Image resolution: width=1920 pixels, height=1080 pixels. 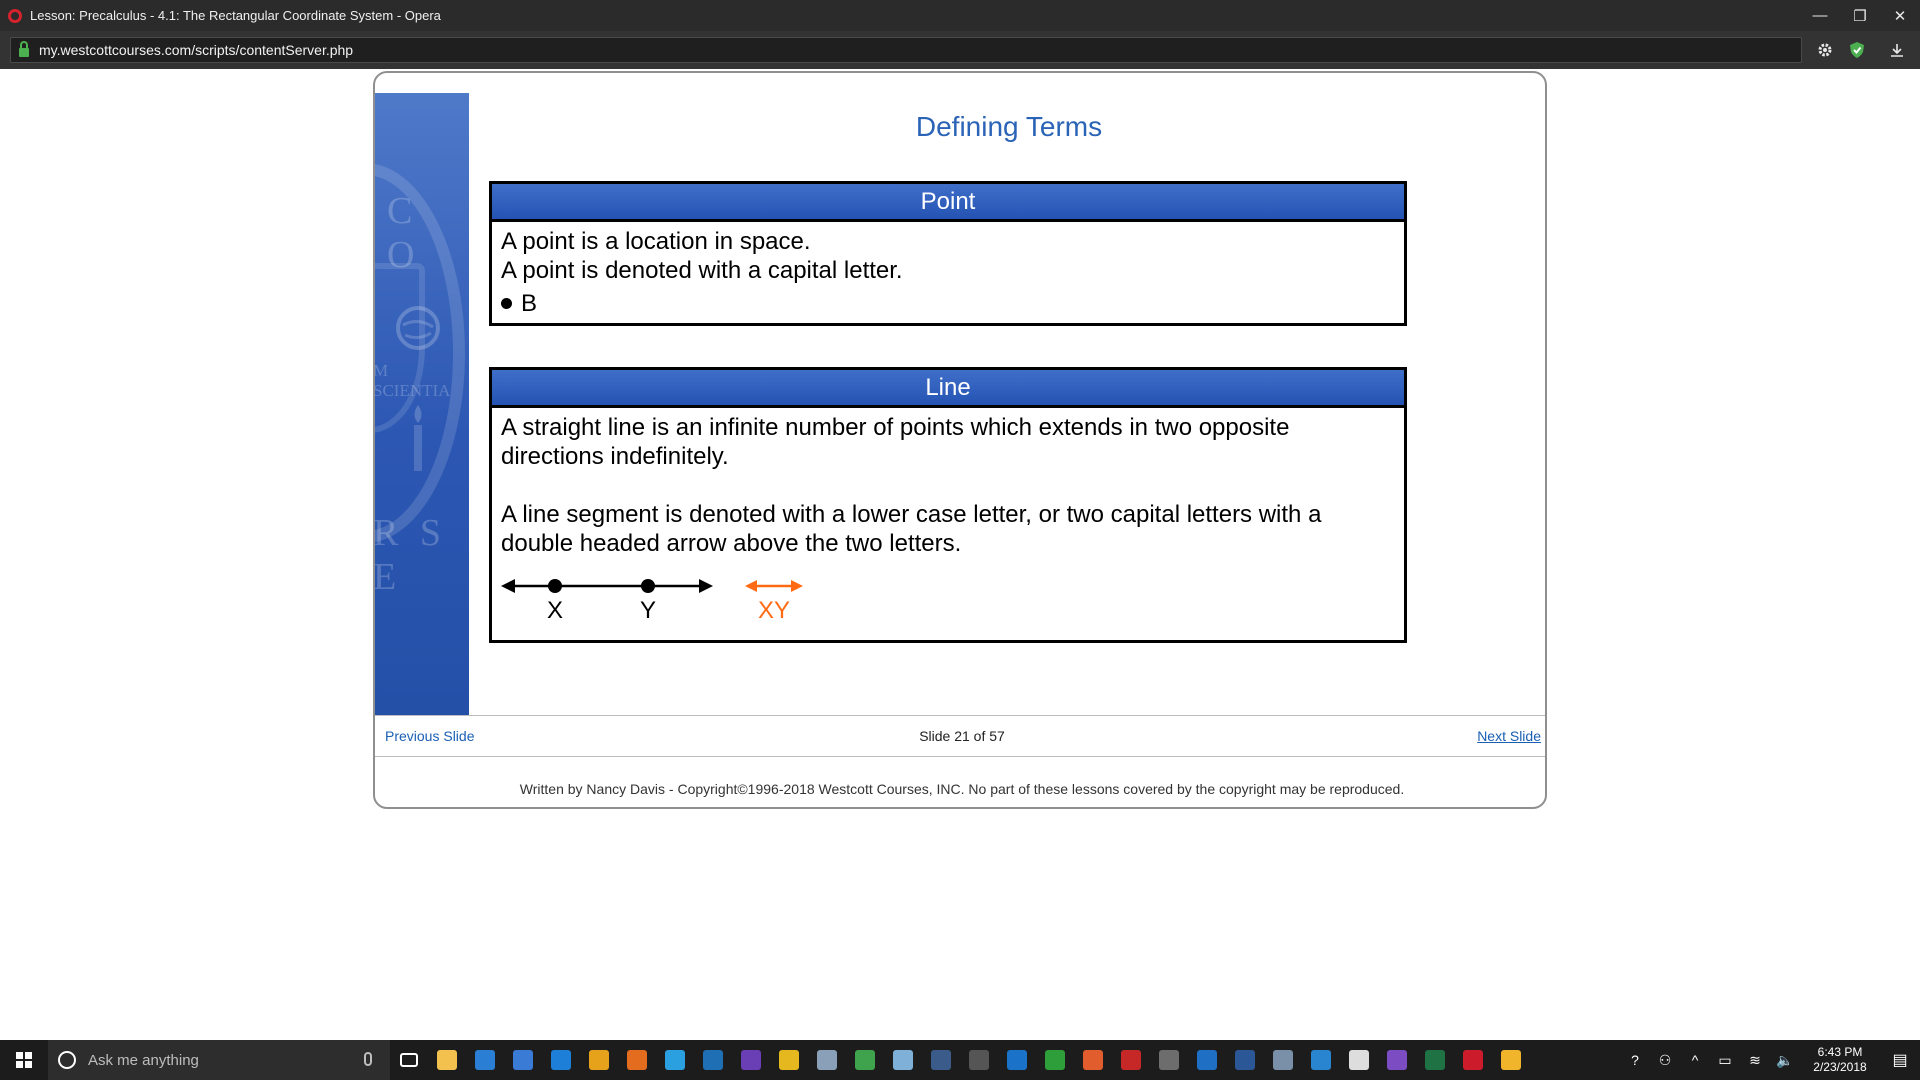 I want to click on point-card-heading: Point, so click(x=948, y=203).